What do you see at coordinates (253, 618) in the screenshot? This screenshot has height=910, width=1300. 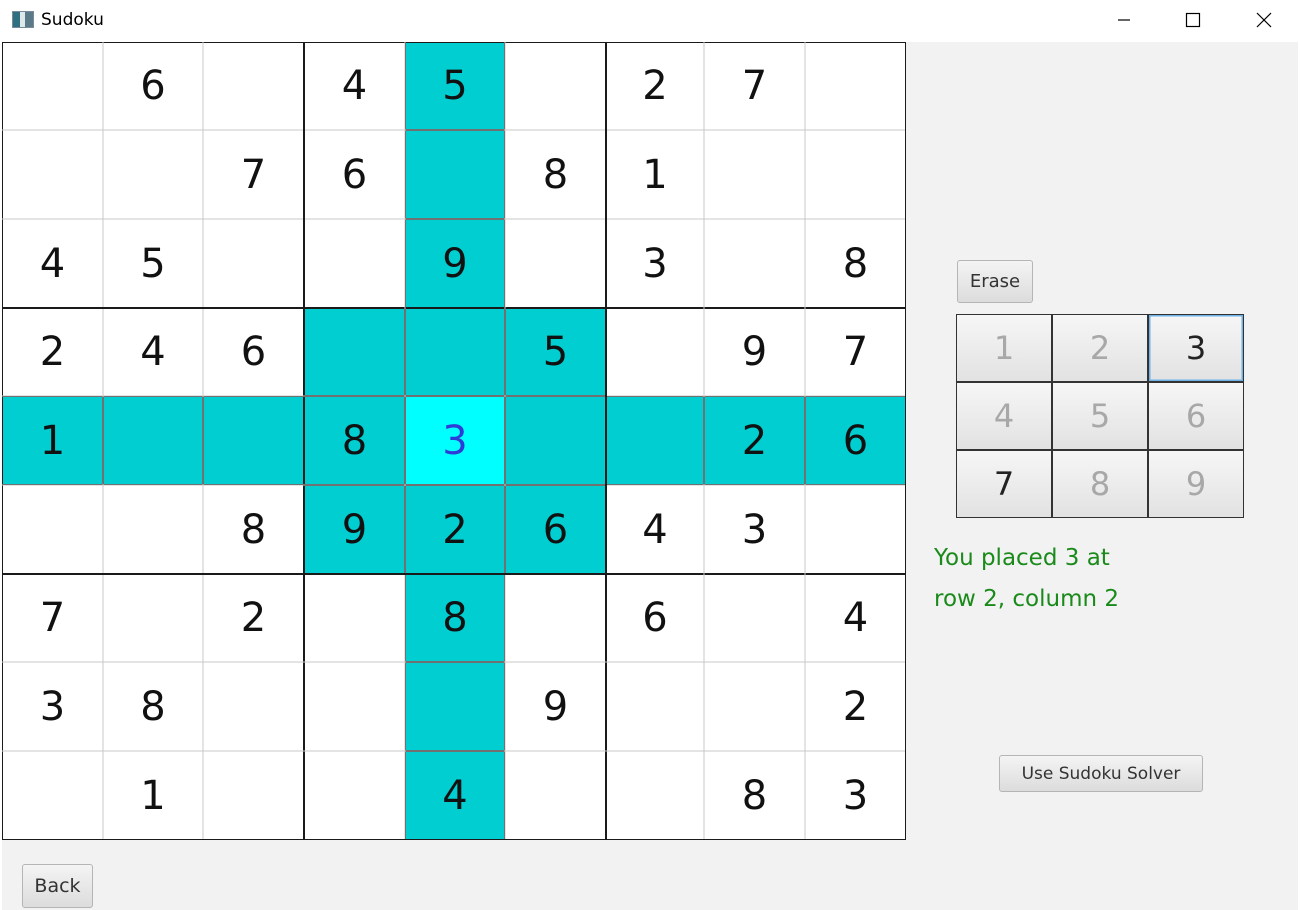 I see `cell-r7-c3: 2` at bounding box center [253, 618].